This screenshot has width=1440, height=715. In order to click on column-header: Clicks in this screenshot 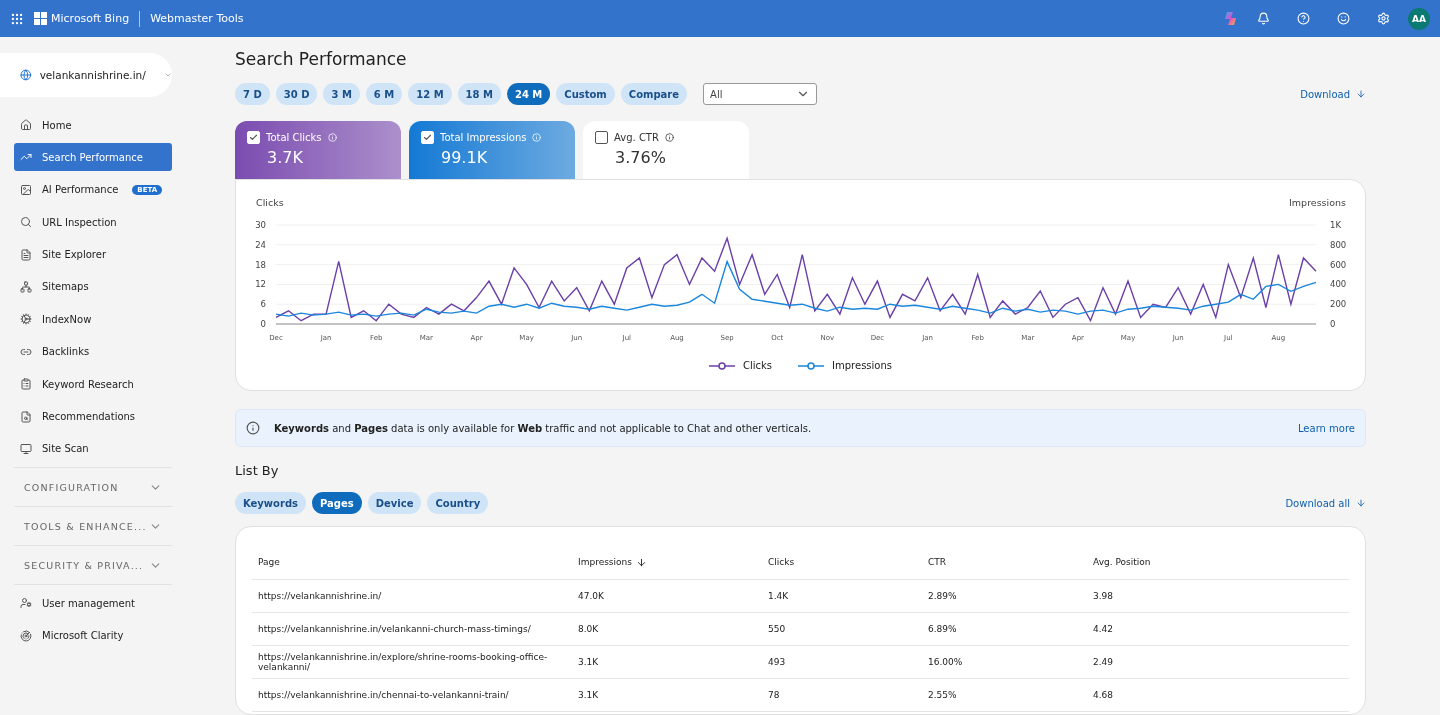, I will do `click(842, 562)`.